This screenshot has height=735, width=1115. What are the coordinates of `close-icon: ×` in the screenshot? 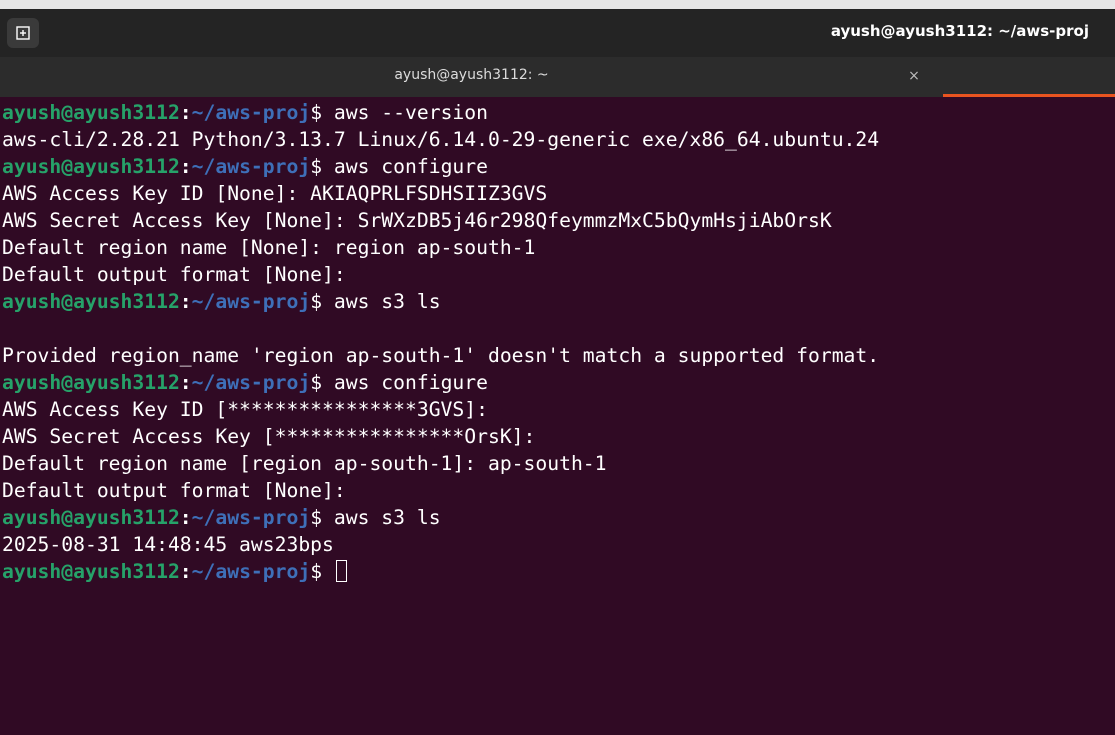 It's located at (914, 76).